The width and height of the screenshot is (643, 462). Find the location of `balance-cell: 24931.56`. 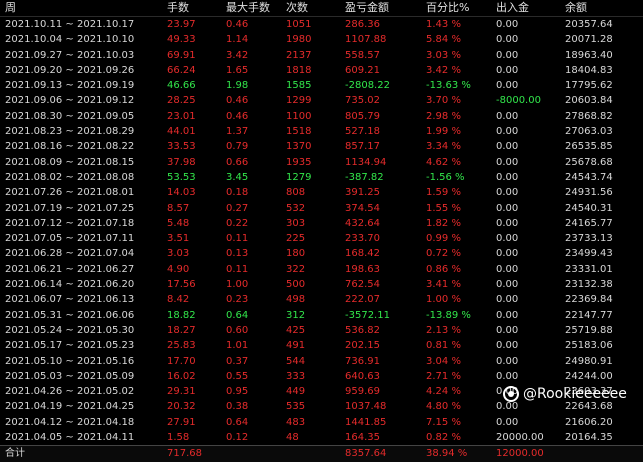

balance-cell: 24931.56 is located at coordinates (589, 193).